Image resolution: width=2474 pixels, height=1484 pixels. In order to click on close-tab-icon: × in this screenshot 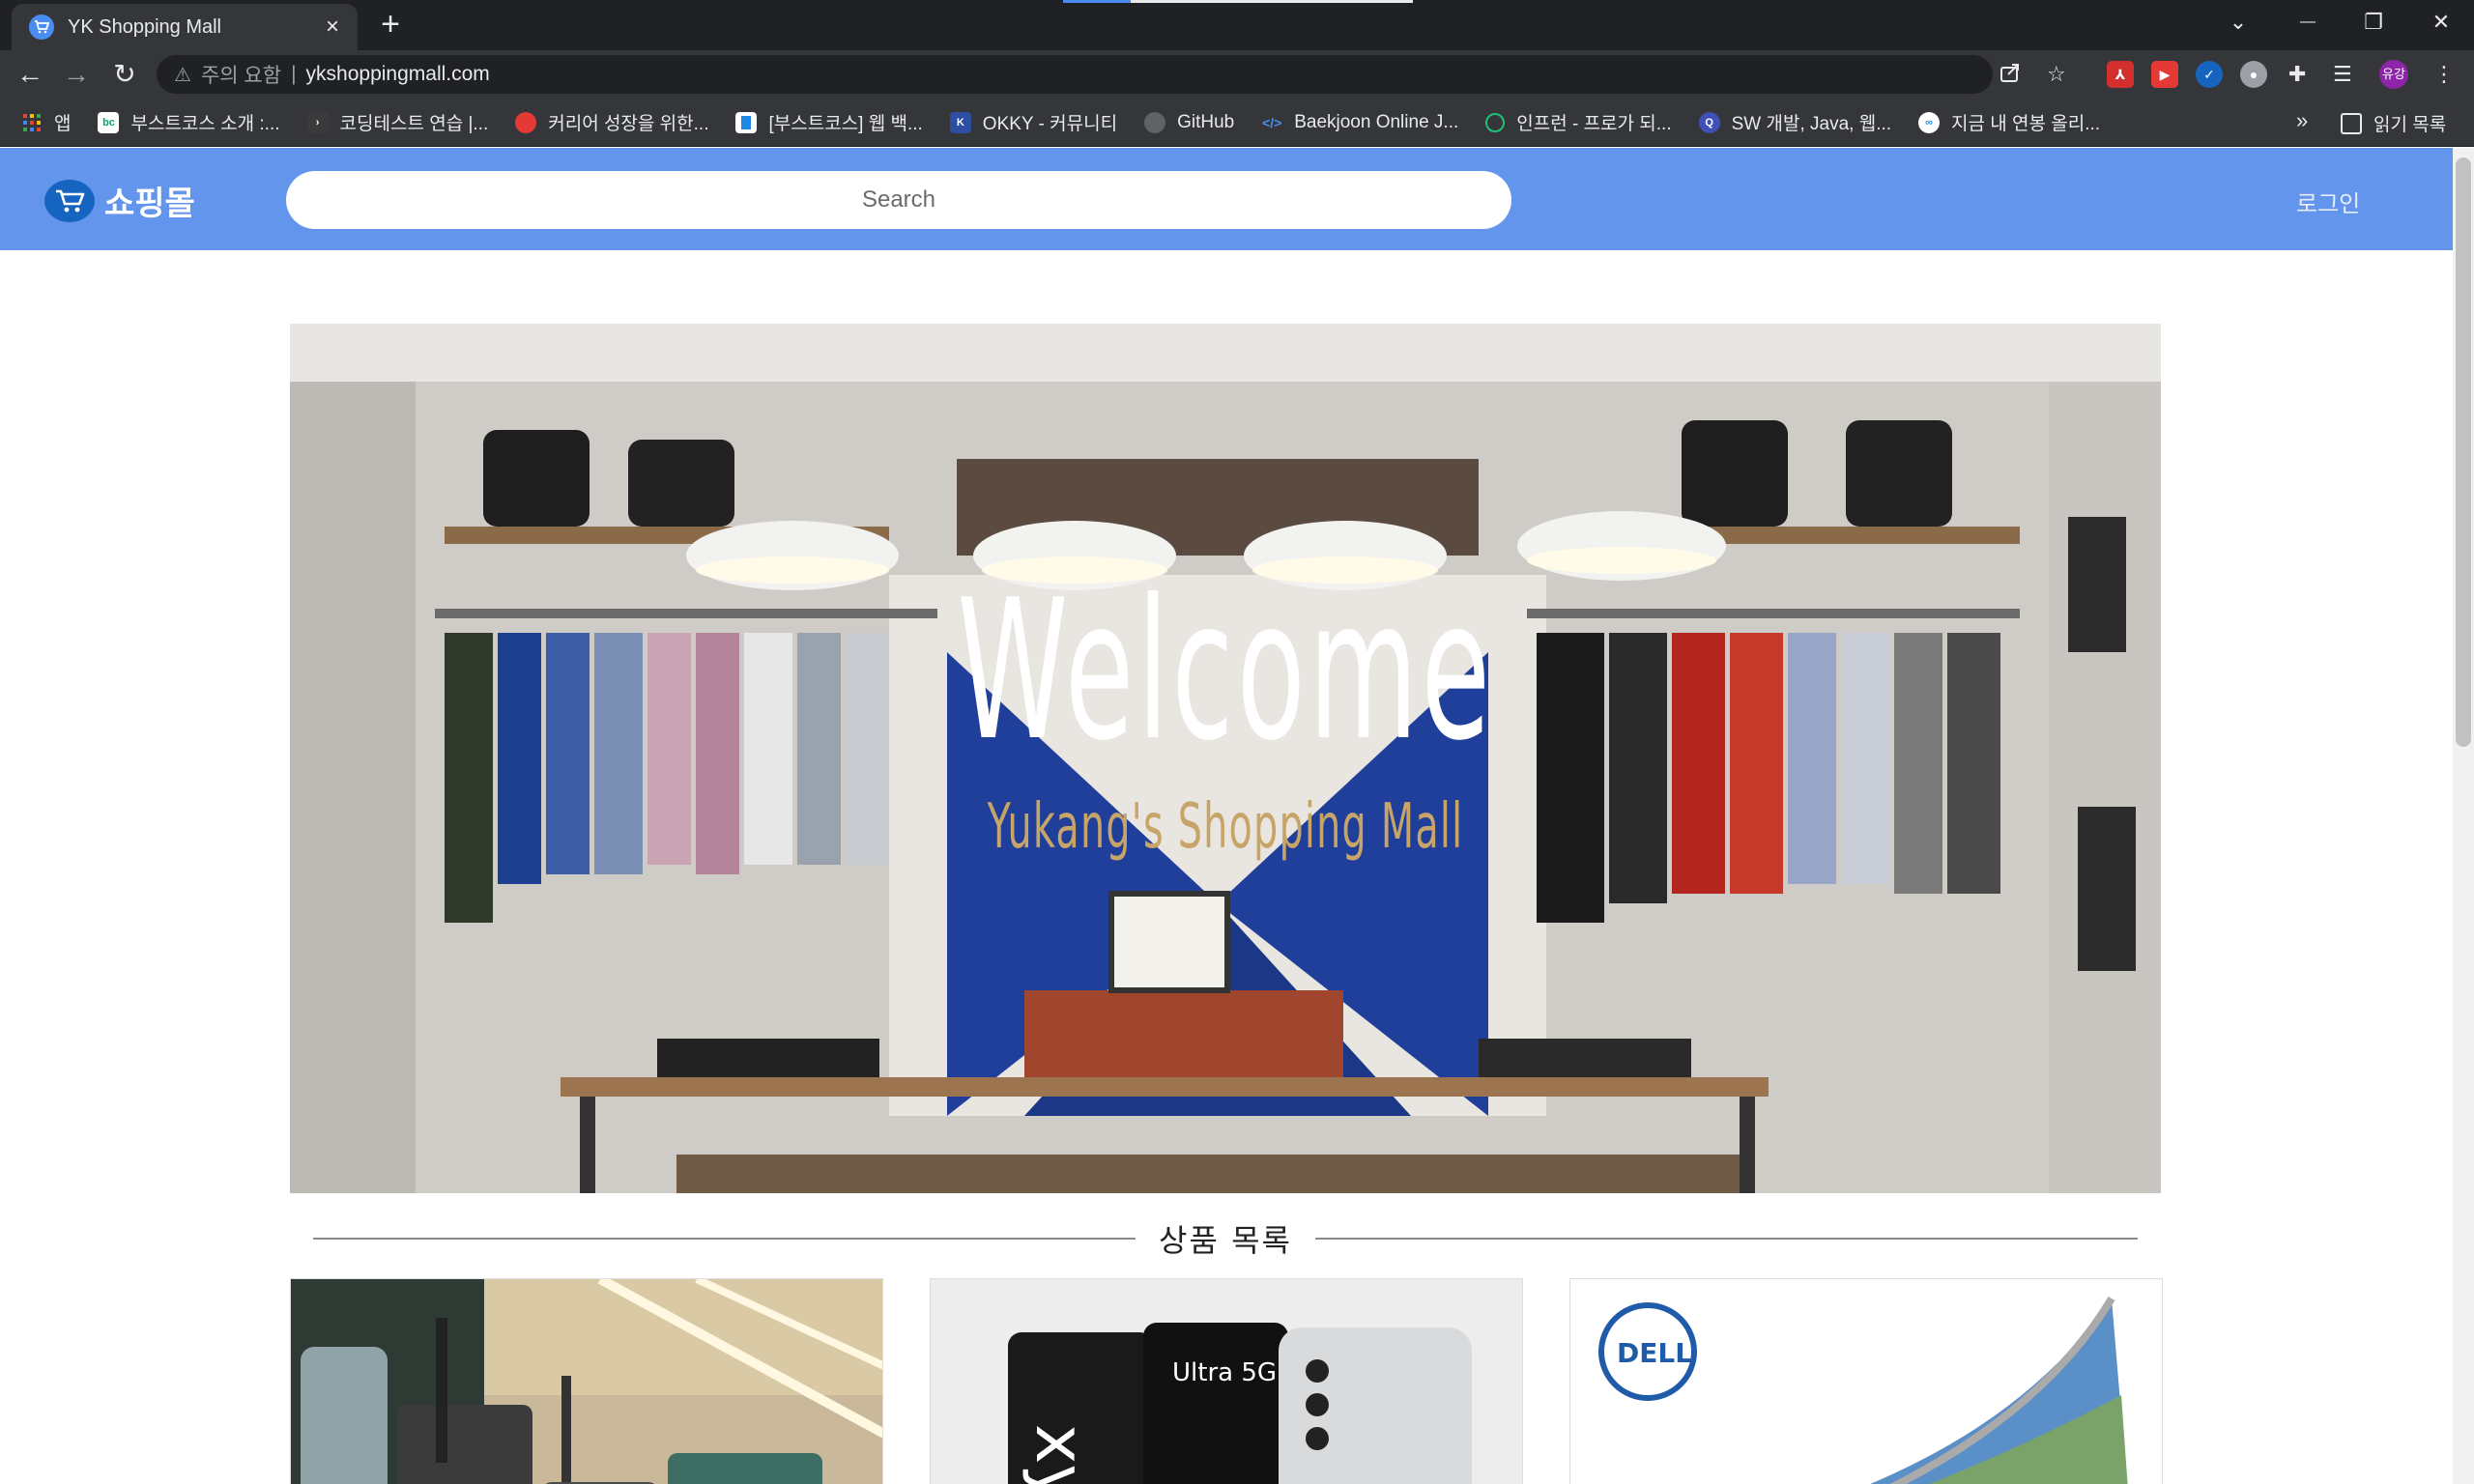, I will do `click(332, 28)`.